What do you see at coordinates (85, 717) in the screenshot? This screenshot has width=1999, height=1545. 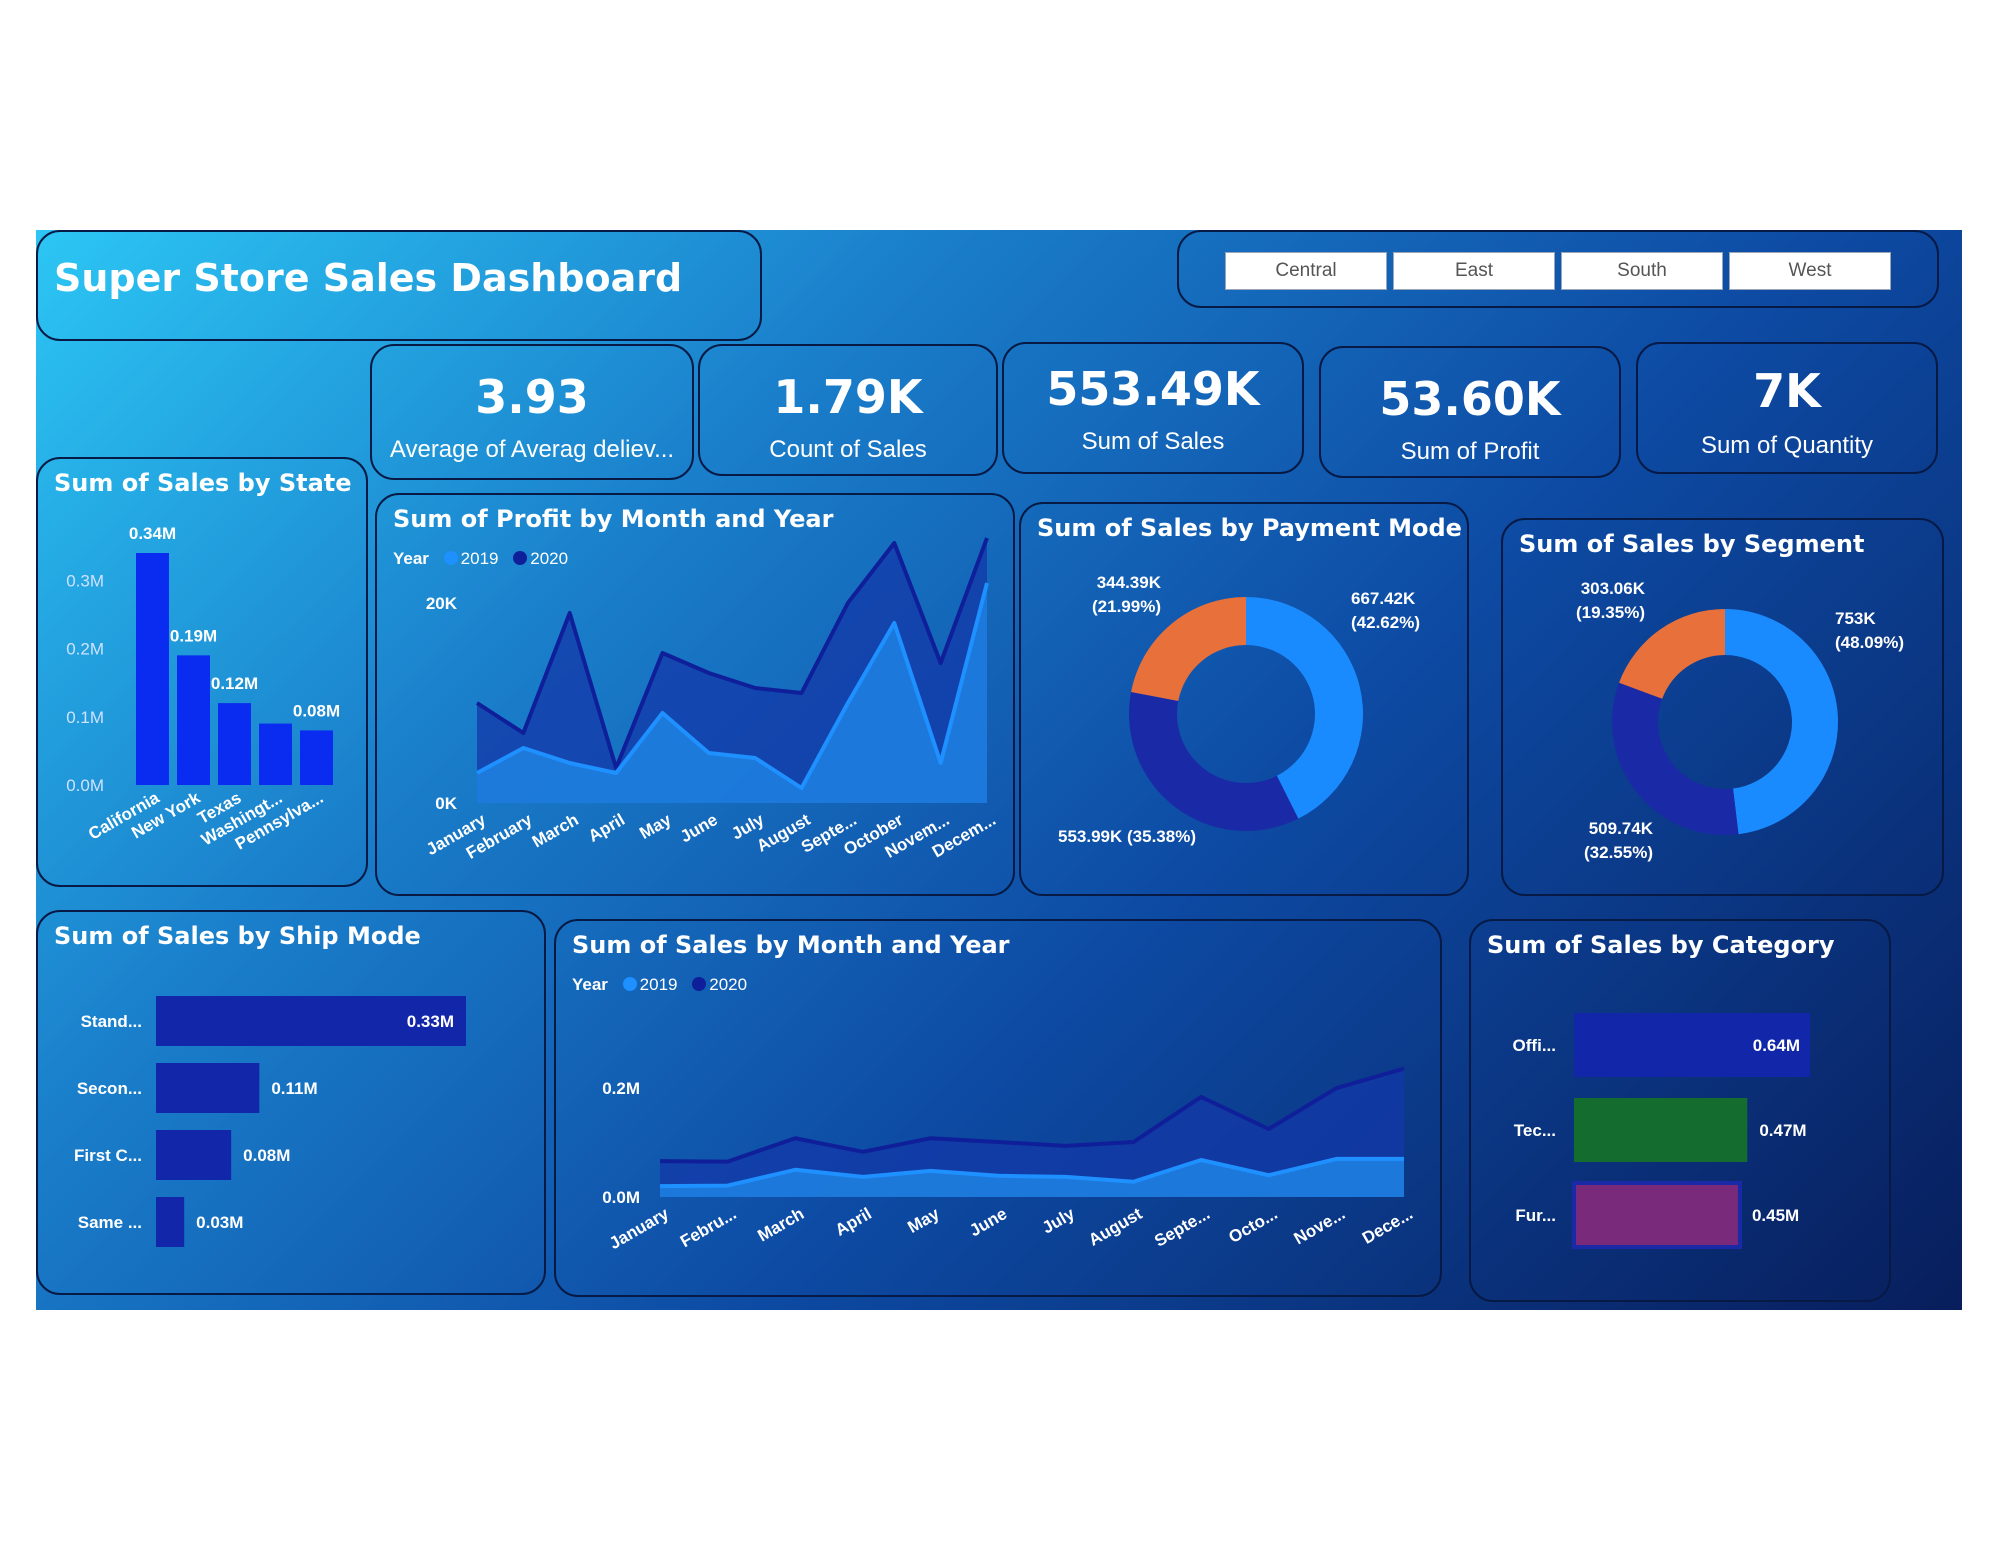 I see `y-tick-label: 0.1M` at bounding box center [85, 717].